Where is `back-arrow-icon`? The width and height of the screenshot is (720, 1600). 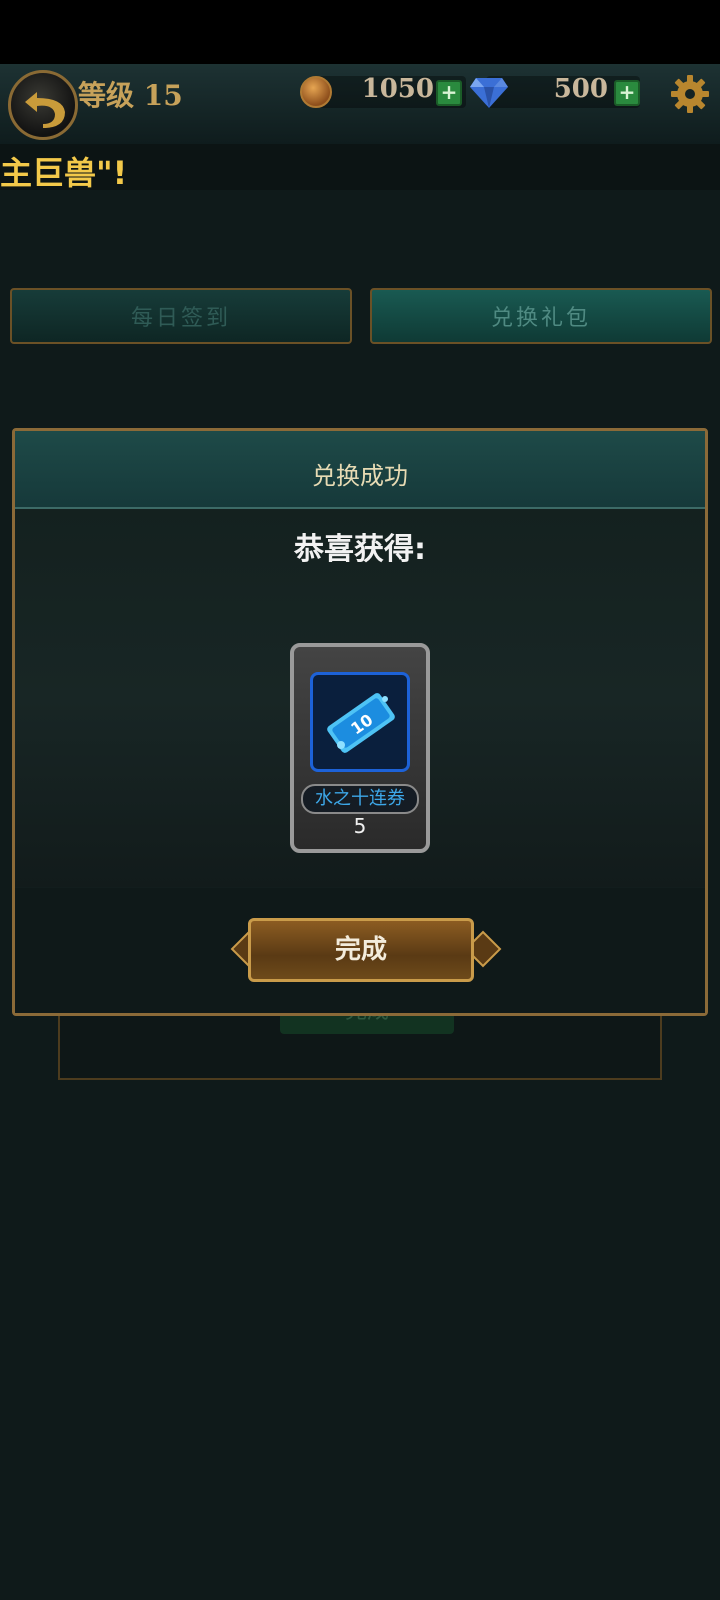
back-arrow-icon is located at coordinates (45, 110).